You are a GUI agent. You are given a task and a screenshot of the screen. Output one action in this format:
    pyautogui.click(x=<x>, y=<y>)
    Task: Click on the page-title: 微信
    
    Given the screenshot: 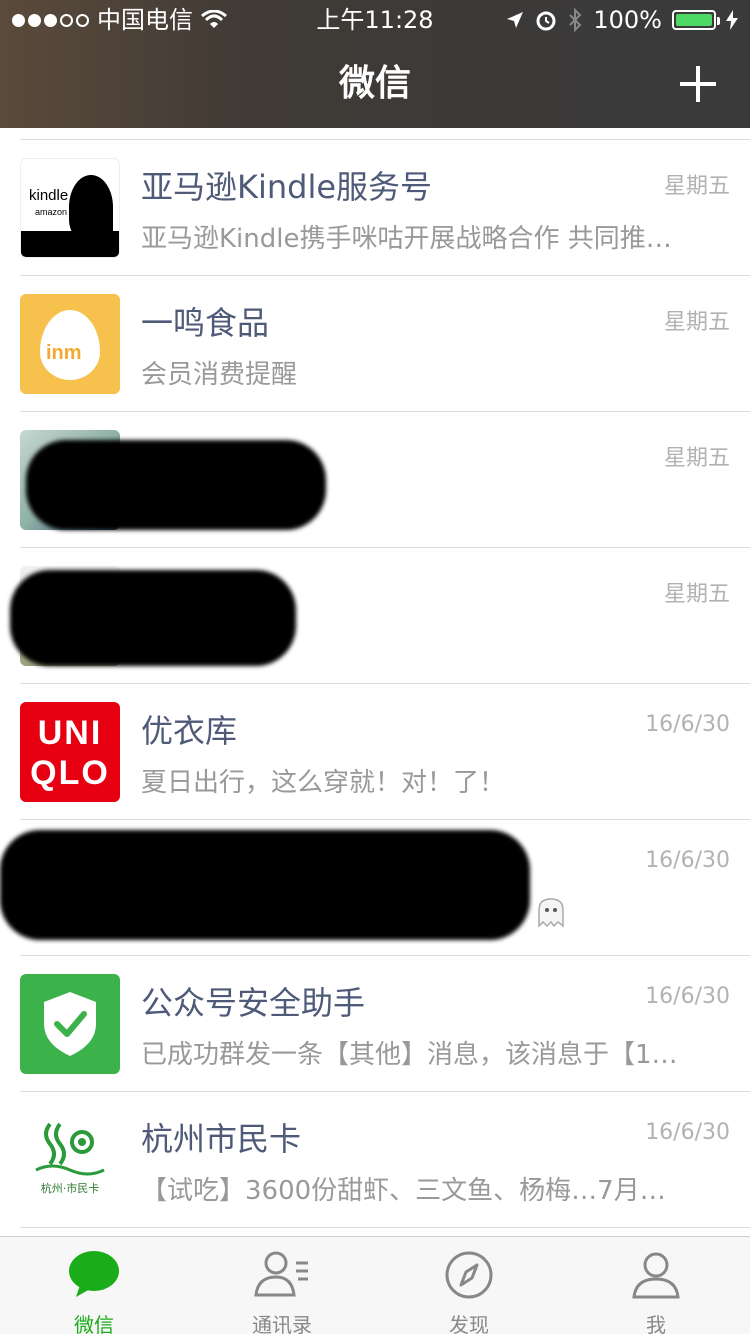 What is the action you would take?
    pyautogui.click(x=374, y=83)
    